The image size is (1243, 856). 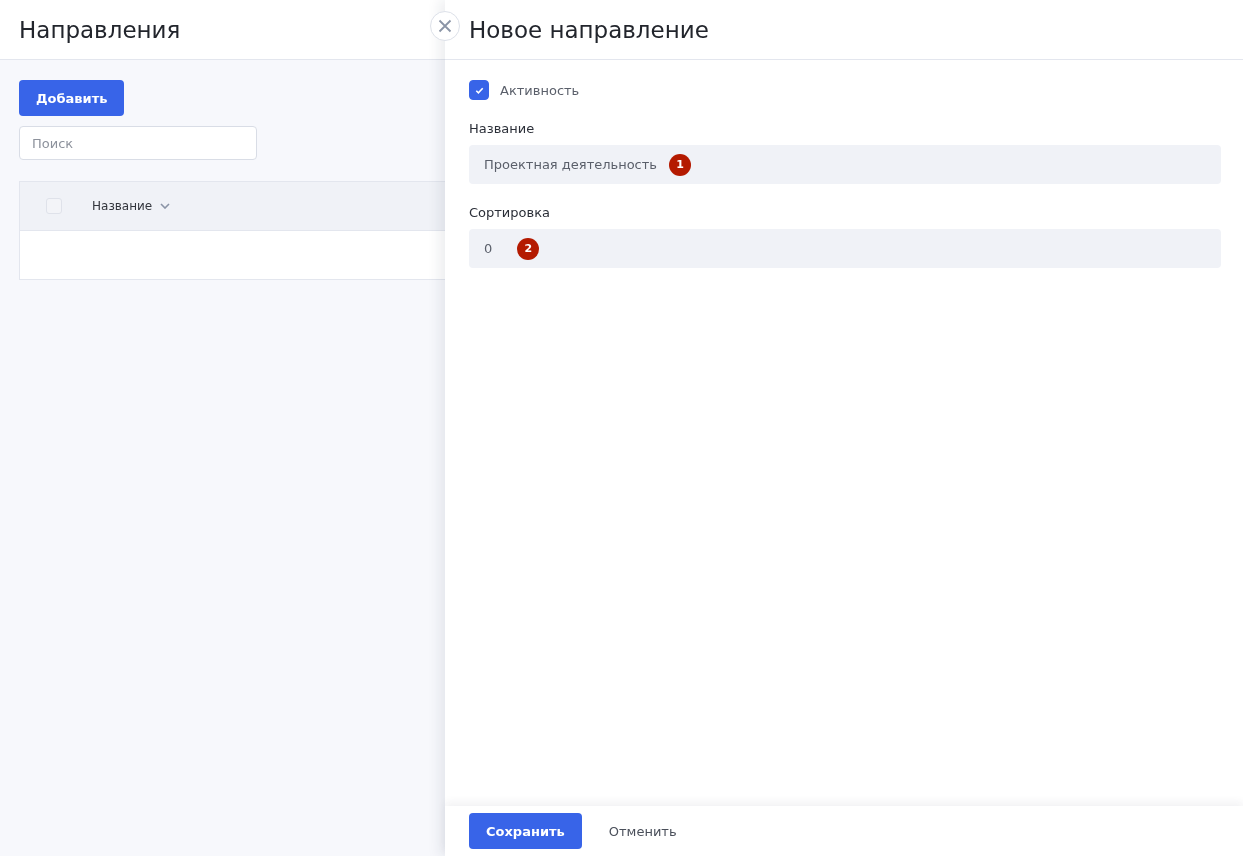 What do you see at coordinates (72, 98) in the screenshot?
I see `add-button: Добавить` at bounding box center [72, 98].